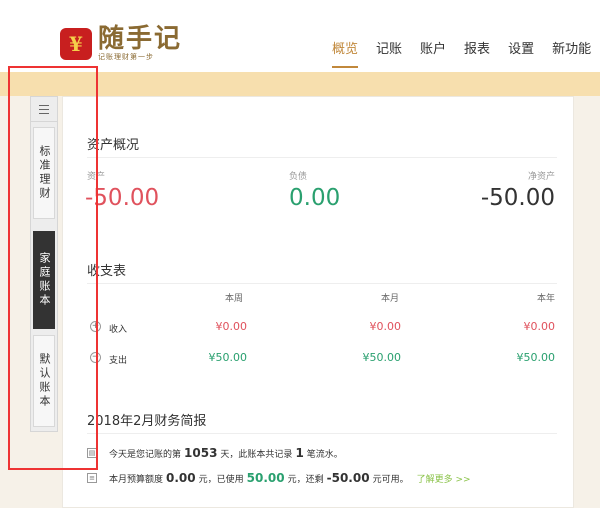 Image resolution: width=600 pixels, height=508 pixels. What do you see at coordinates (118, 330) in the screenshot?
I see `income-label: 收入` at bounding box center [118, 330].